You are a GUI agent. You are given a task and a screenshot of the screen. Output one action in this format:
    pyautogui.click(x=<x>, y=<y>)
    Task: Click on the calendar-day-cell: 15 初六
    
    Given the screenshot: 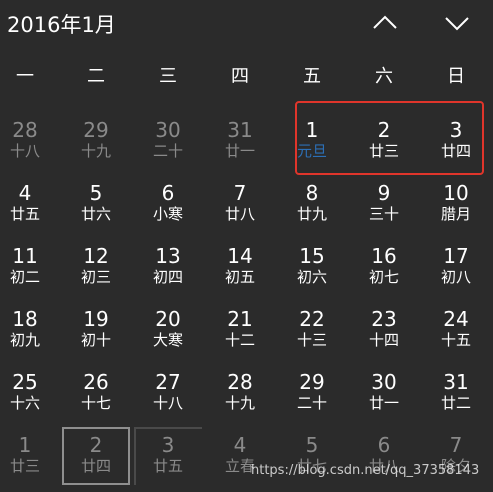 What is the action you would take?
    pyautogui.click(x=312, y=270)
    